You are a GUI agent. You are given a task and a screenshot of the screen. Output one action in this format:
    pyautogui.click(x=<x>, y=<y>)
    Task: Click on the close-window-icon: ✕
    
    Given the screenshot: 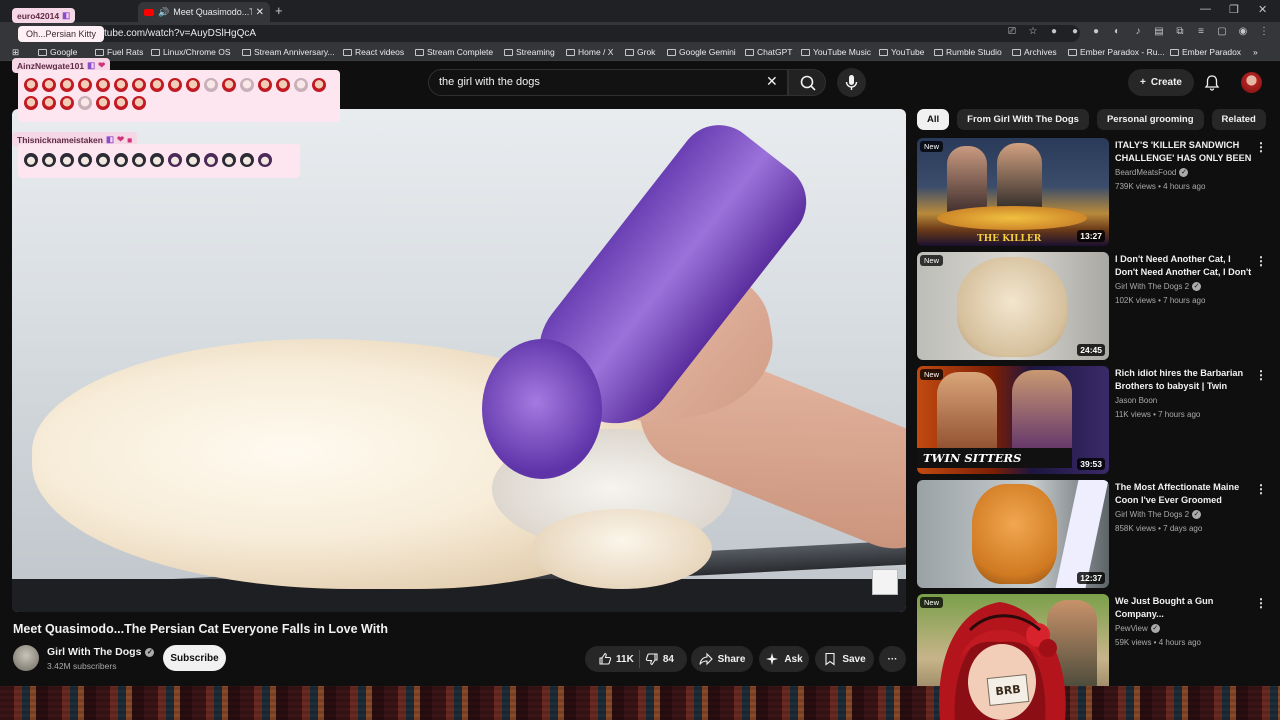 What is the action you would take?
    pyautogui.click(x=1262, y=9)
    